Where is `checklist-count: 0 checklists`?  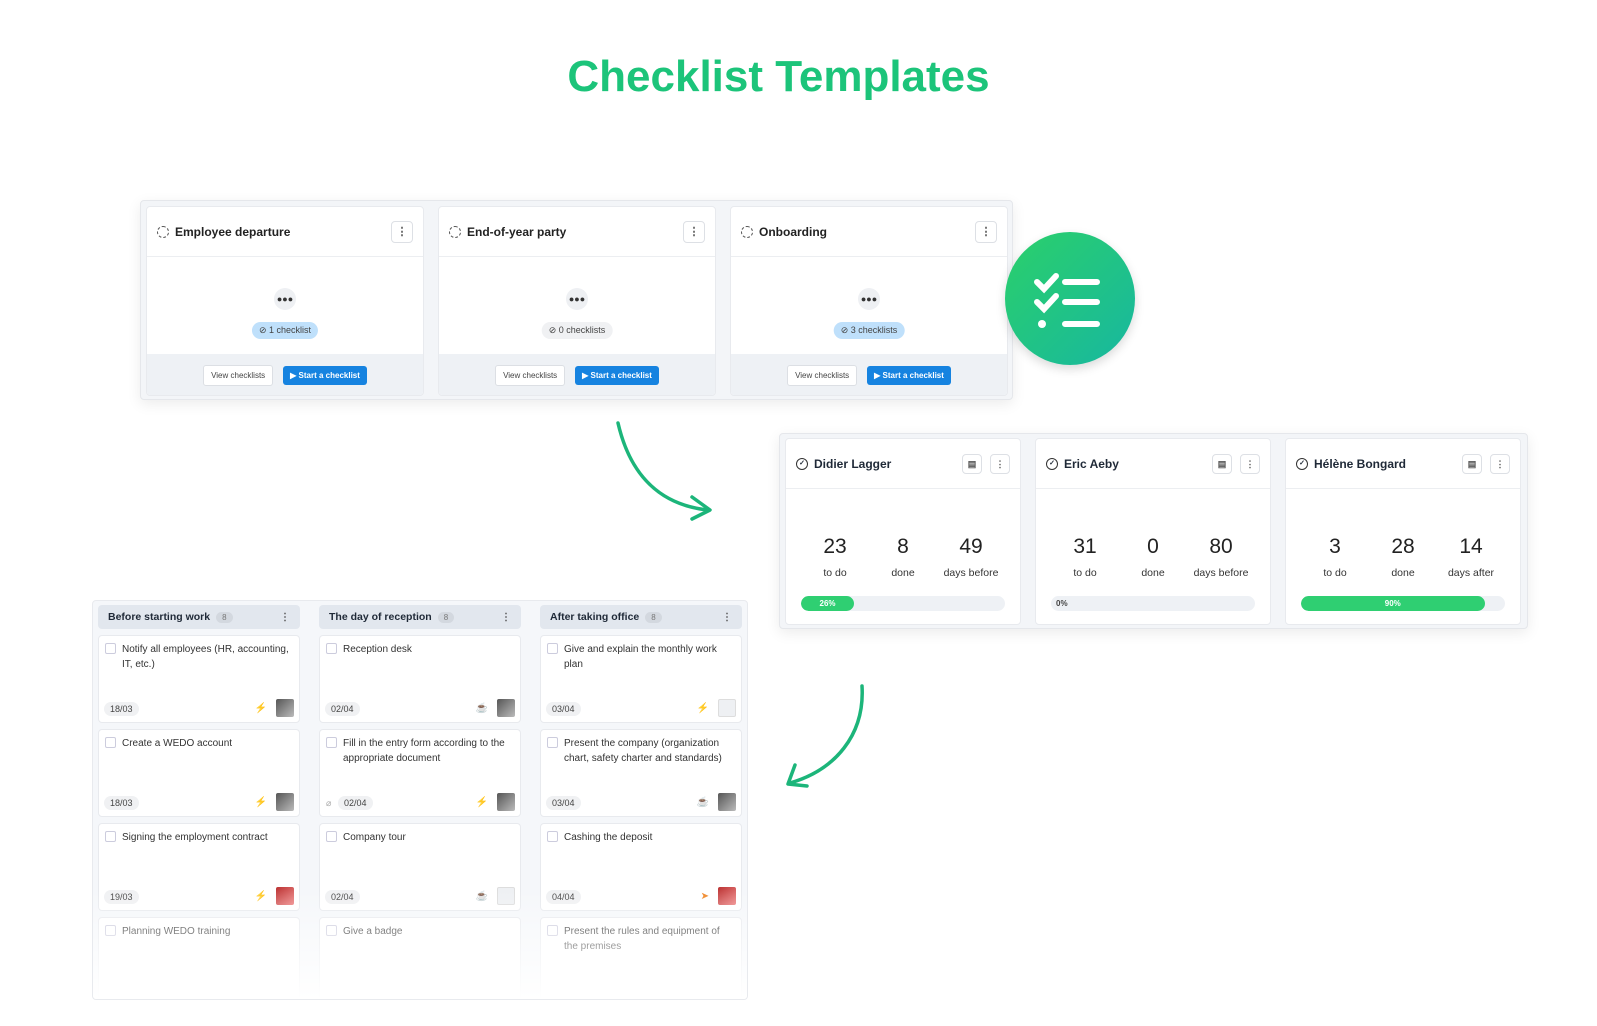
checklist-count: 0 checklists is located at coordinates (582, 330).